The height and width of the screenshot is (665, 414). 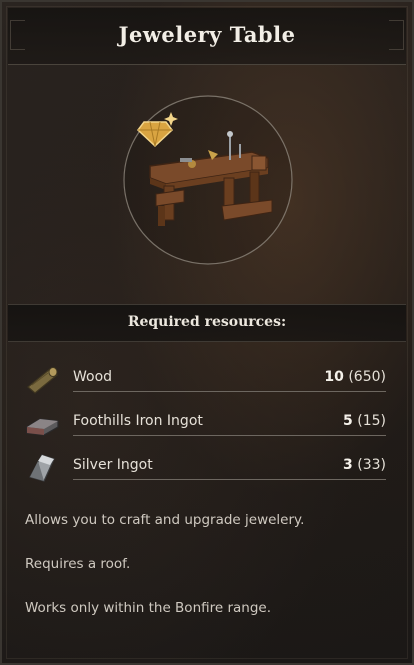 What do you see at coordinates (205, 467) in the screenshot?
I see `resource-row-silver-ingot: Silver Ingot 3 (33)` at bounding box center [205, 467].